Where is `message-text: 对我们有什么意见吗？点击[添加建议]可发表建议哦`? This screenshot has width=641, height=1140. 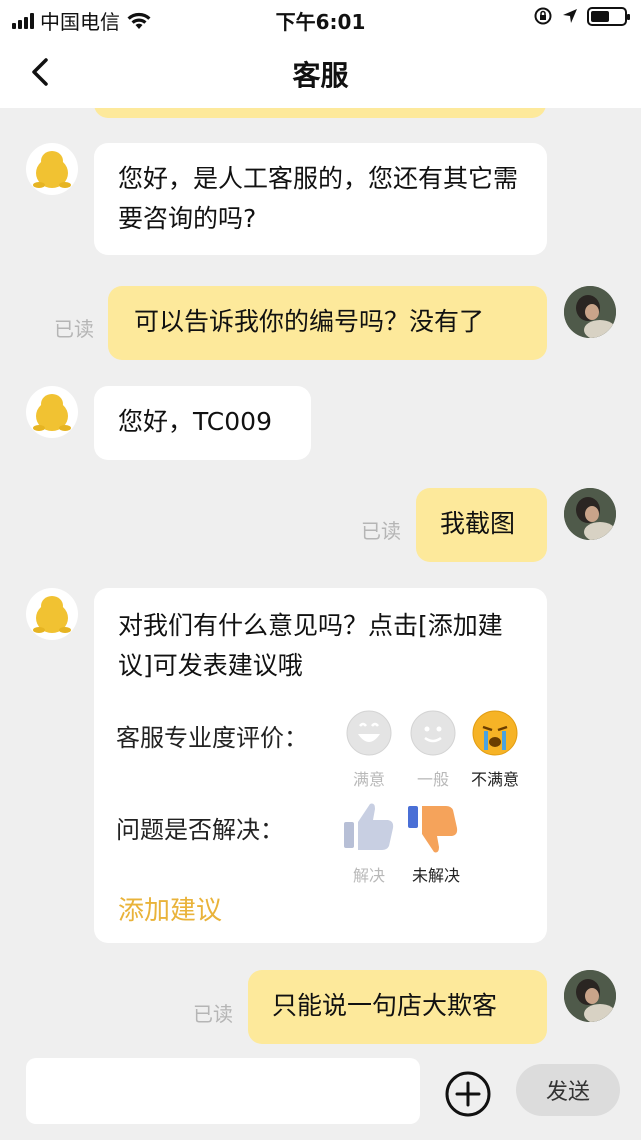
message-text: 对我们有什么意见吗？点击[添加建议]可发表建议哦 is located at coordinates (310, 645).